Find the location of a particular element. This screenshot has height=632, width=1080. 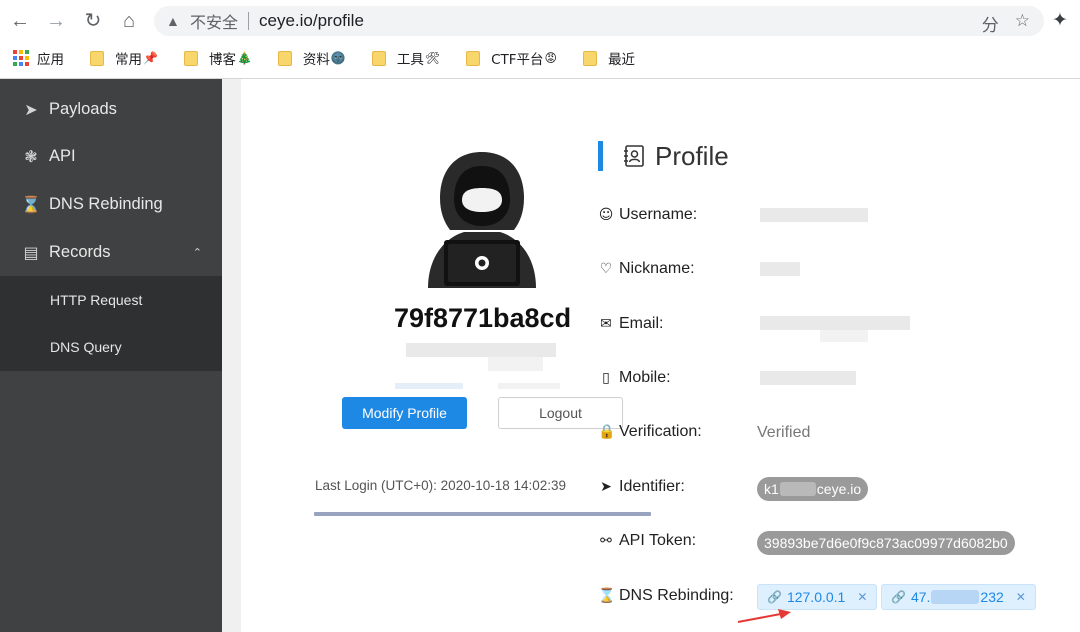

star-icon: ☆ is located at coordinates (1022, 23).